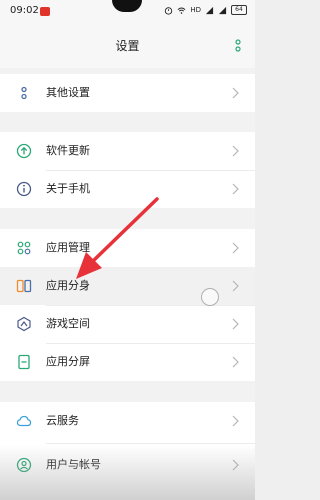  I want to click on upload-arrow-icon, so click(24, 151).